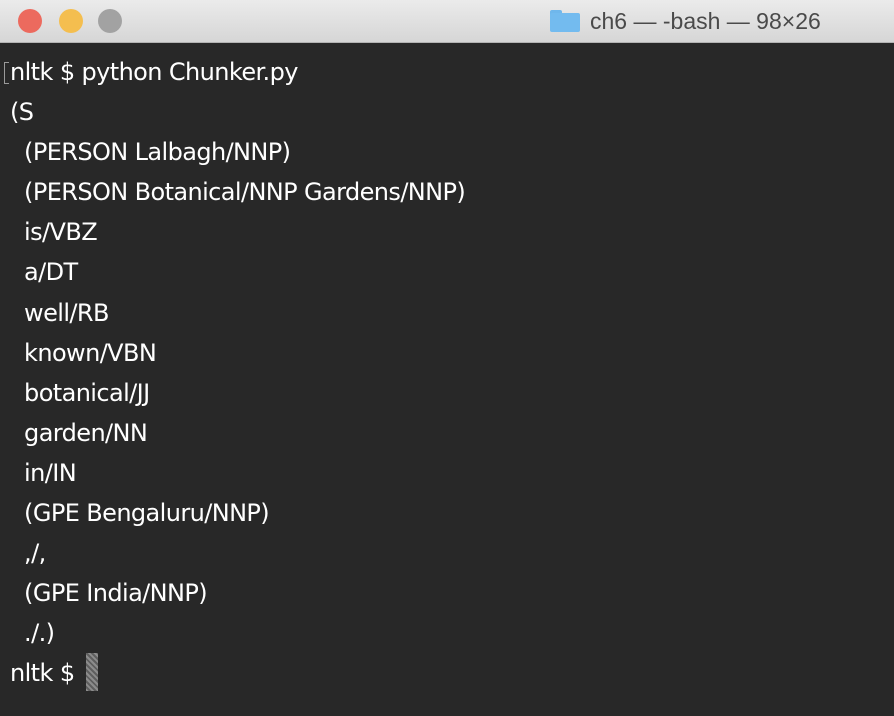 This screenshot has width=894, height=716. I want to click on terminal-line: garden/NN, so click(79, 432).